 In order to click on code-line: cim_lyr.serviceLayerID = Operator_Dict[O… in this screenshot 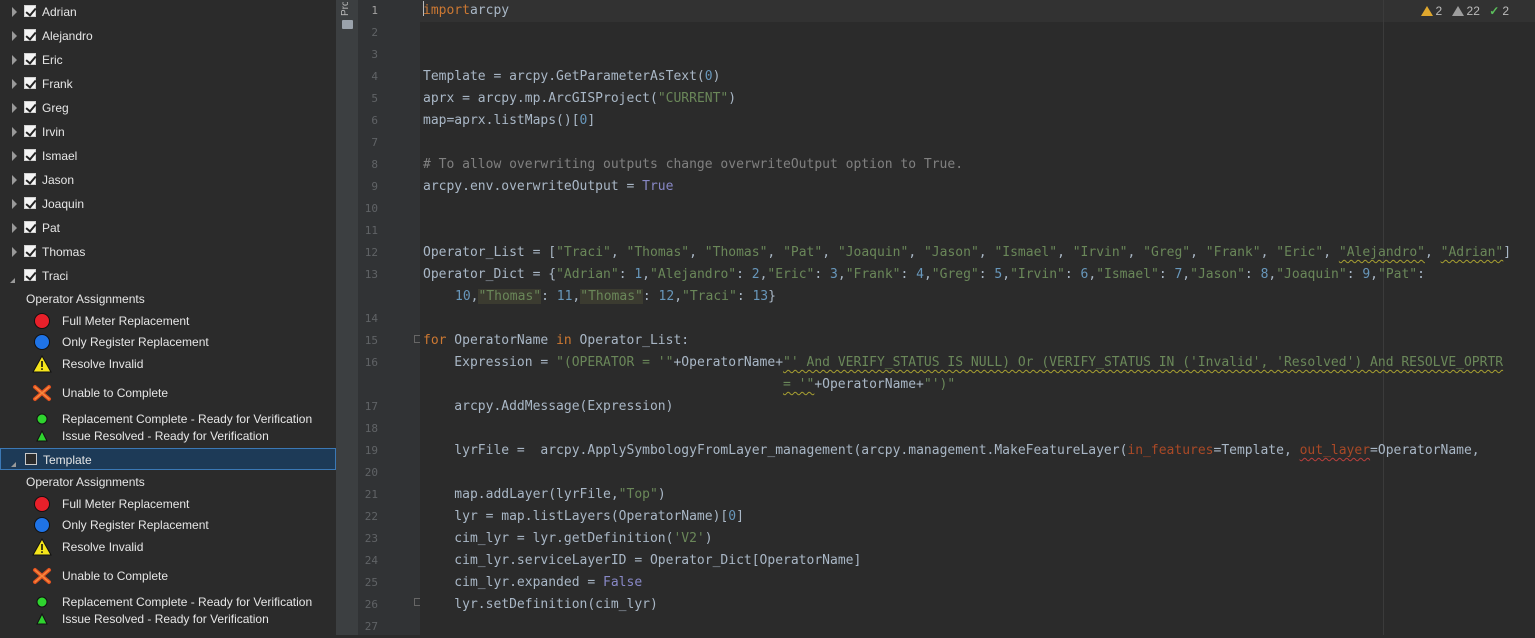, I will do `click(642, 561)`.